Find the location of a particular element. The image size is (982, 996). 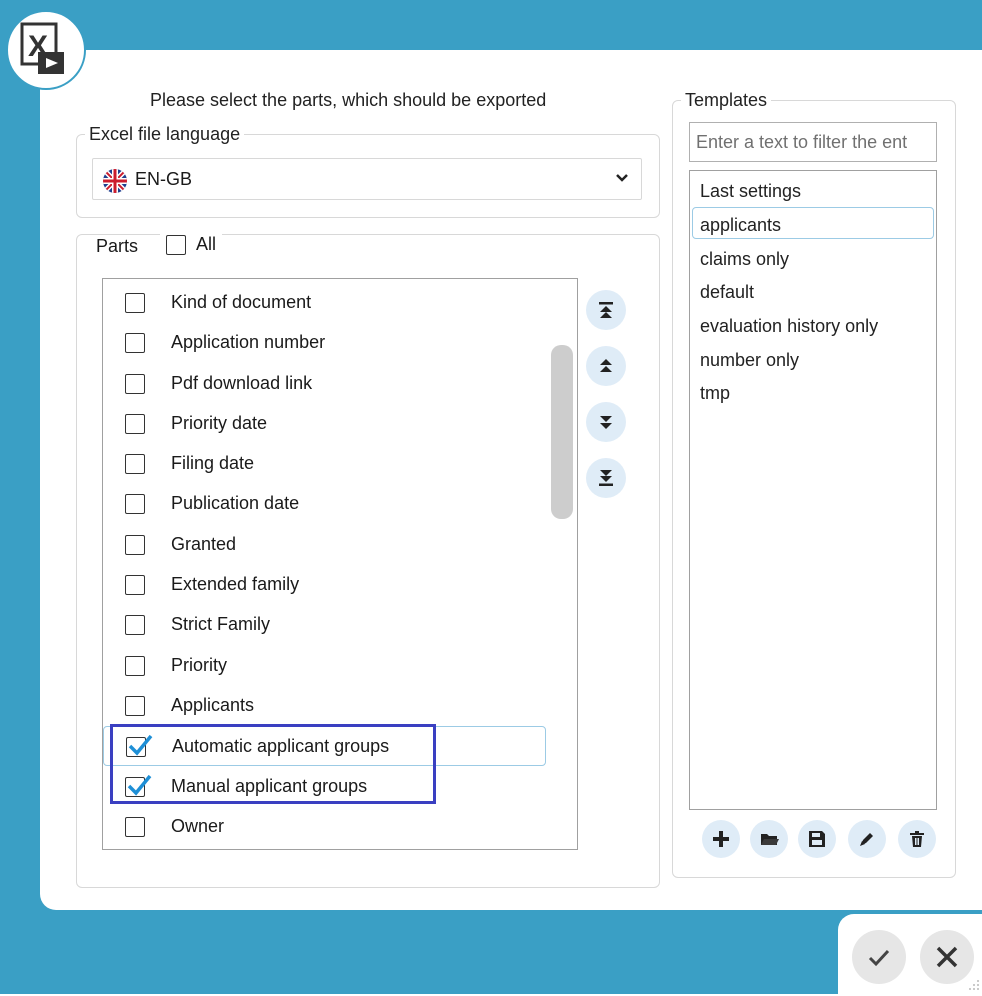

save-template-button is located at coordinates (817, 839).